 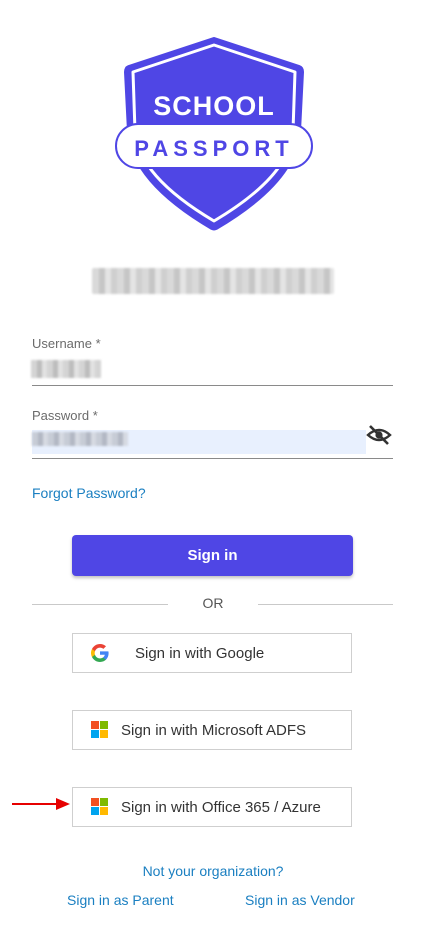 I want to click on username-input-underline, so click(x=212, y=385).